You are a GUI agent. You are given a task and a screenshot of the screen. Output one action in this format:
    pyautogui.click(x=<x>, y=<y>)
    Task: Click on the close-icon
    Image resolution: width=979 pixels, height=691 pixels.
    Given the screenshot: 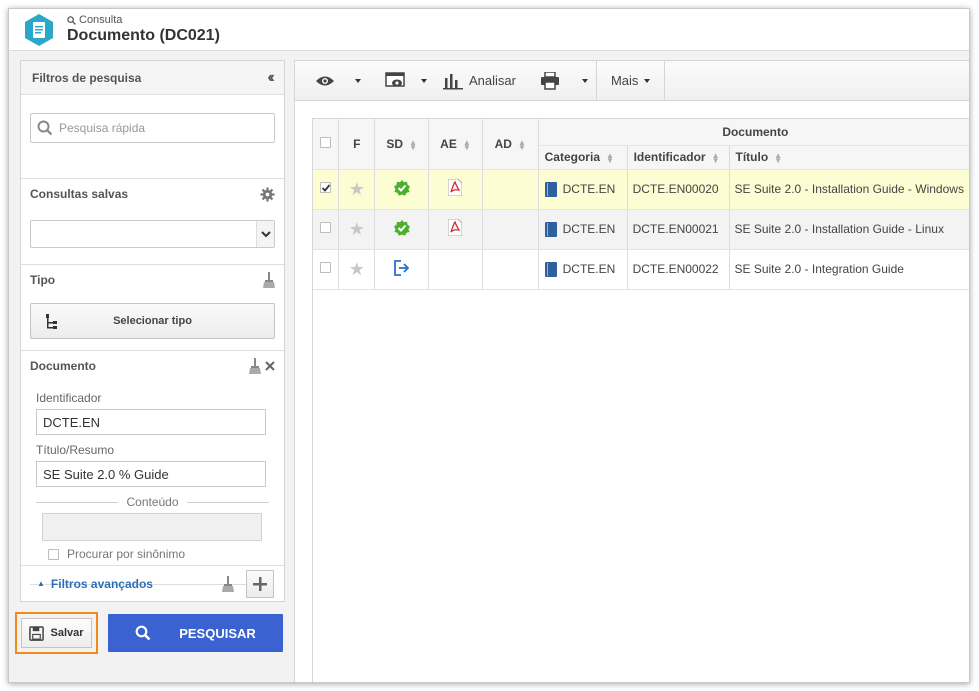 What is the action you would take?
    pyautogui.click(x=270, y=366)
    